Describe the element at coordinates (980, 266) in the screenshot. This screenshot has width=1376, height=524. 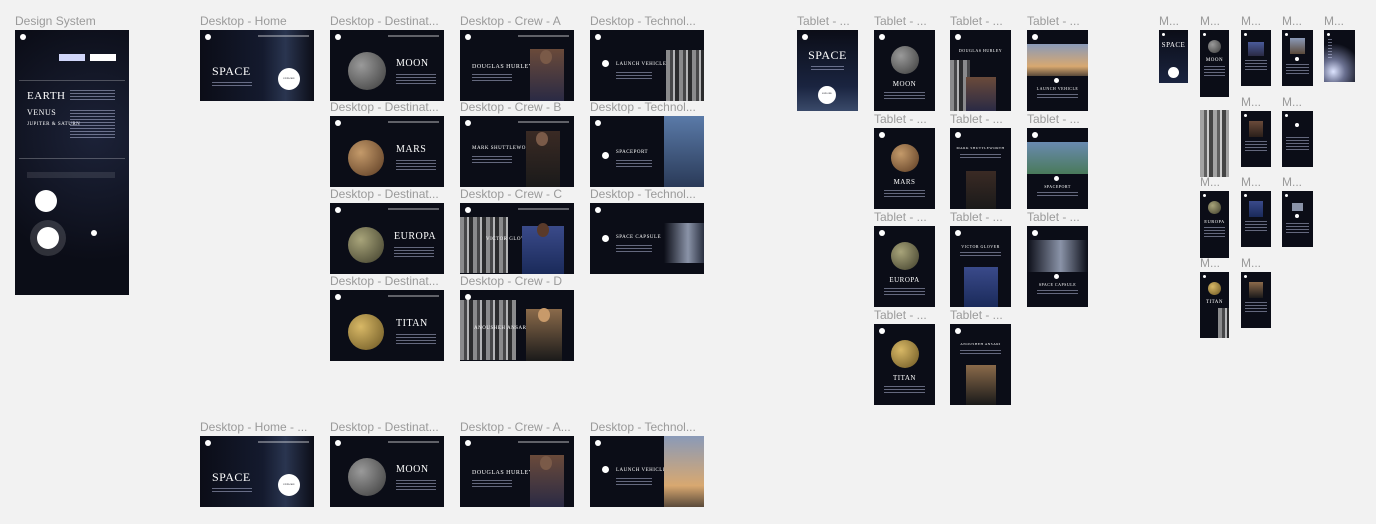
I see `frame-canvas: VICTOR GLOVER` at that location.